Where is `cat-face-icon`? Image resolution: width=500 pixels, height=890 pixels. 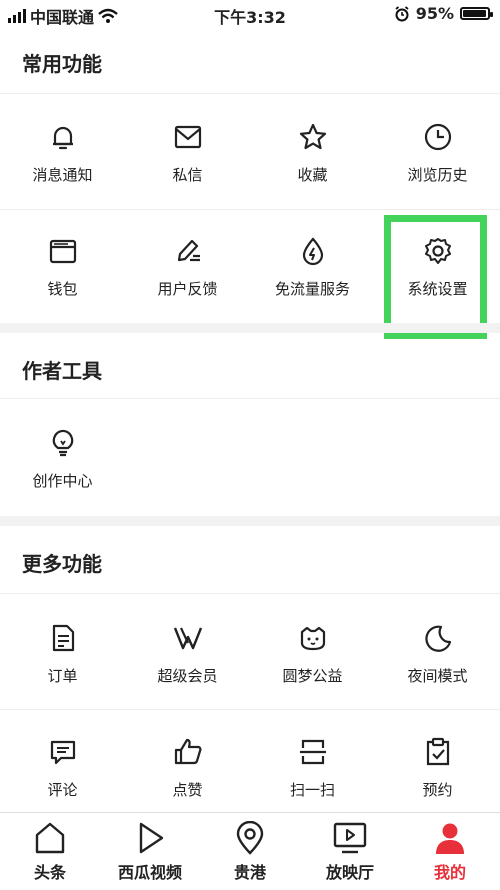
cat-face-icon is located at coordinates (312, 638).